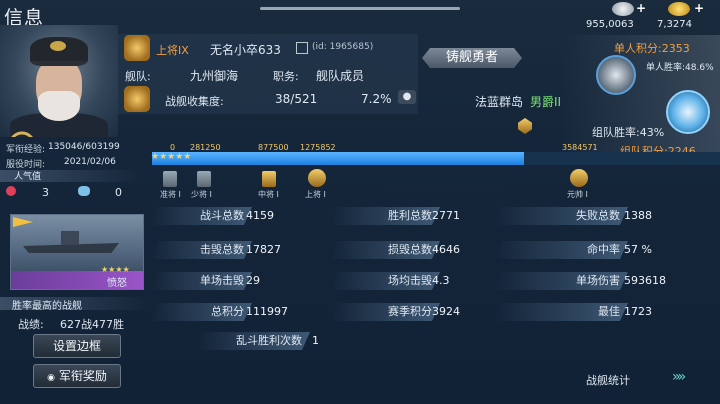  What do you see at coordinates (608, 380) in the screenshot?
I see `ship-stats-button: 战舰统计` at bounding box center [608, 380].